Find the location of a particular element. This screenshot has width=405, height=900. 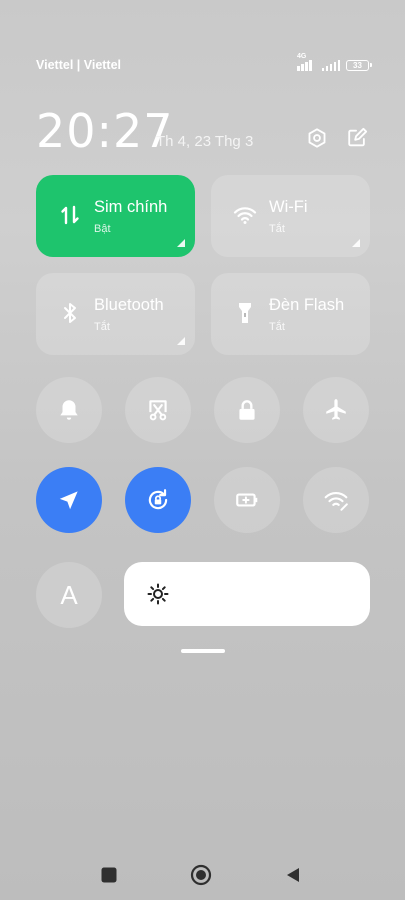

toggle-screenshot is located at coordinates (158, 410).